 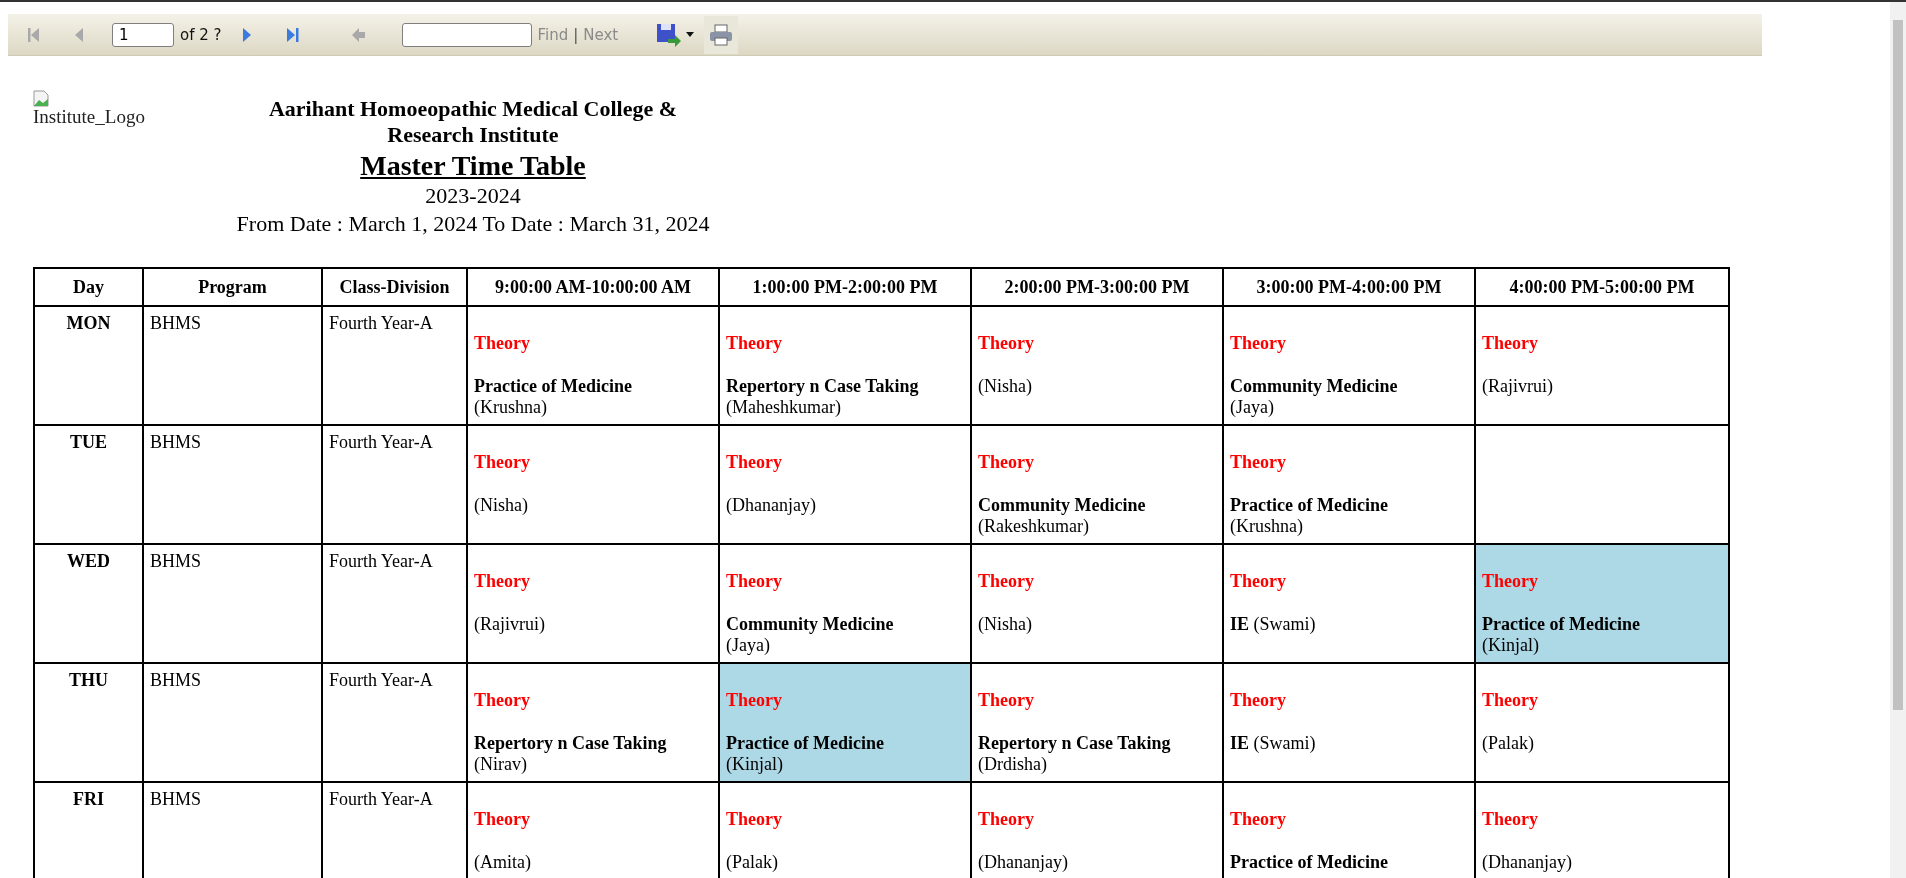 What do you see at coordinates (88, 287) in the screenshot?
I see `column-header: Day` at bounding box center [88, 287].